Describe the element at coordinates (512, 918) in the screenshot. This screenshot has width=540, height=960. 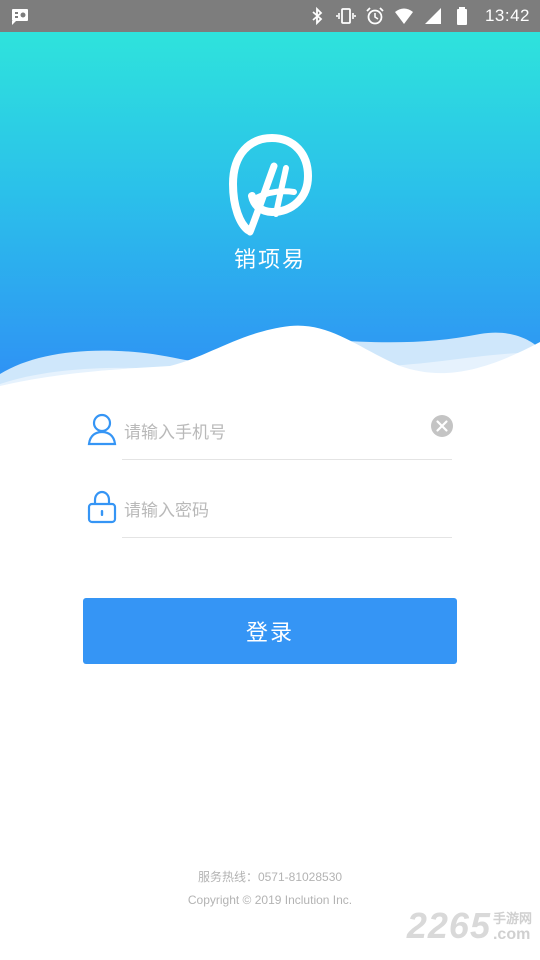
I see `watermark-cn: 手游网` at that location.